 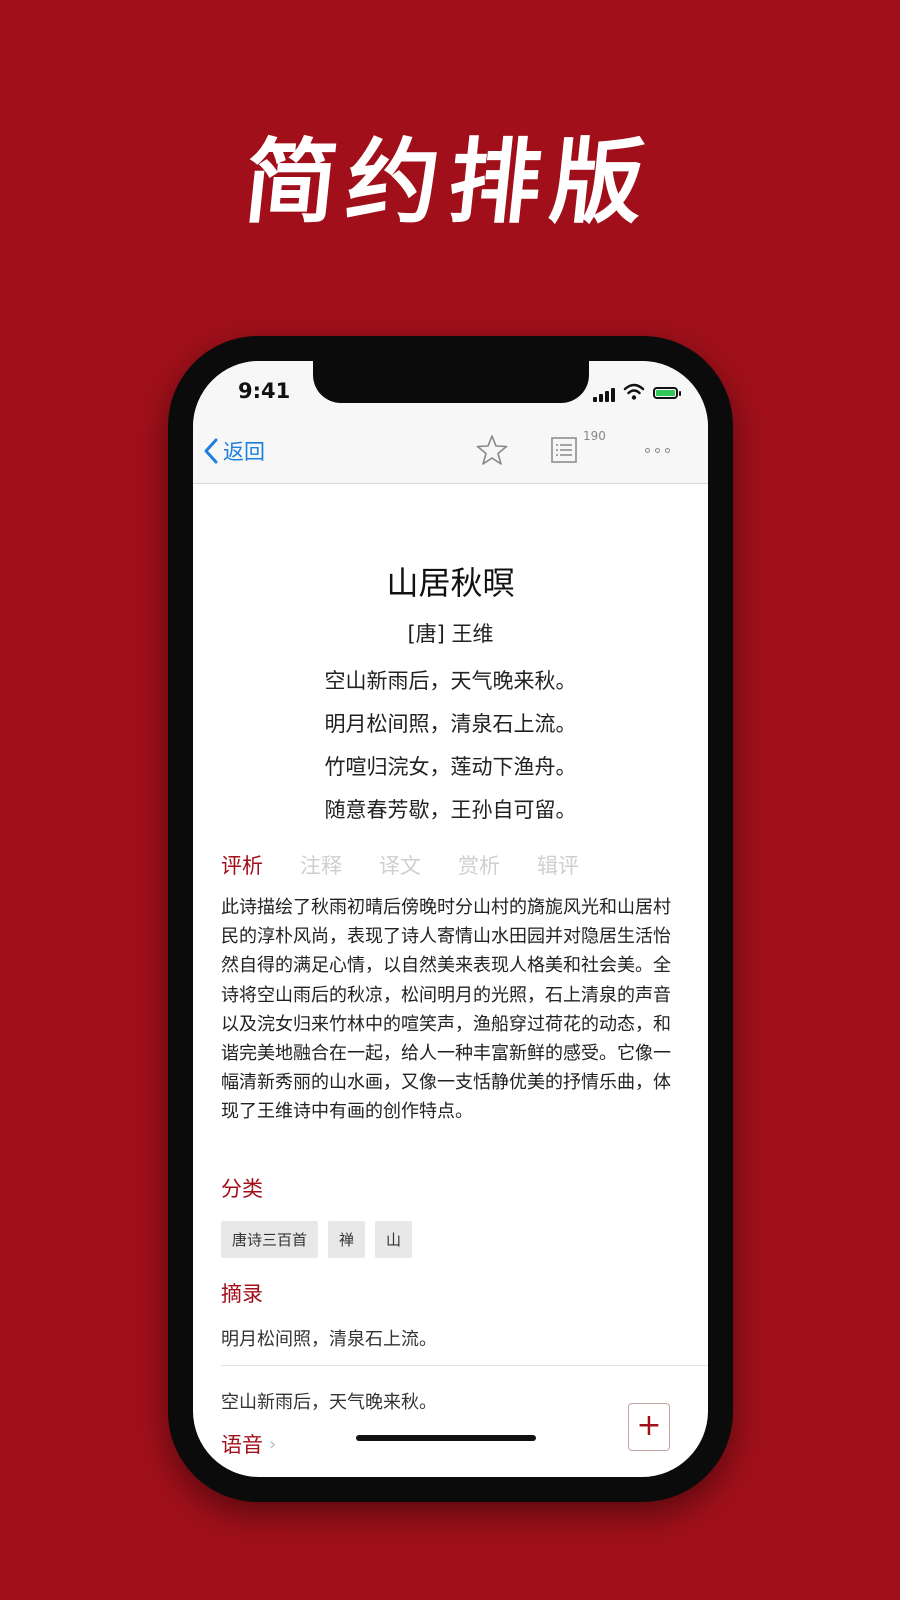 I want to click on tab-commentary: 辑评, so click(x=576, y=865).